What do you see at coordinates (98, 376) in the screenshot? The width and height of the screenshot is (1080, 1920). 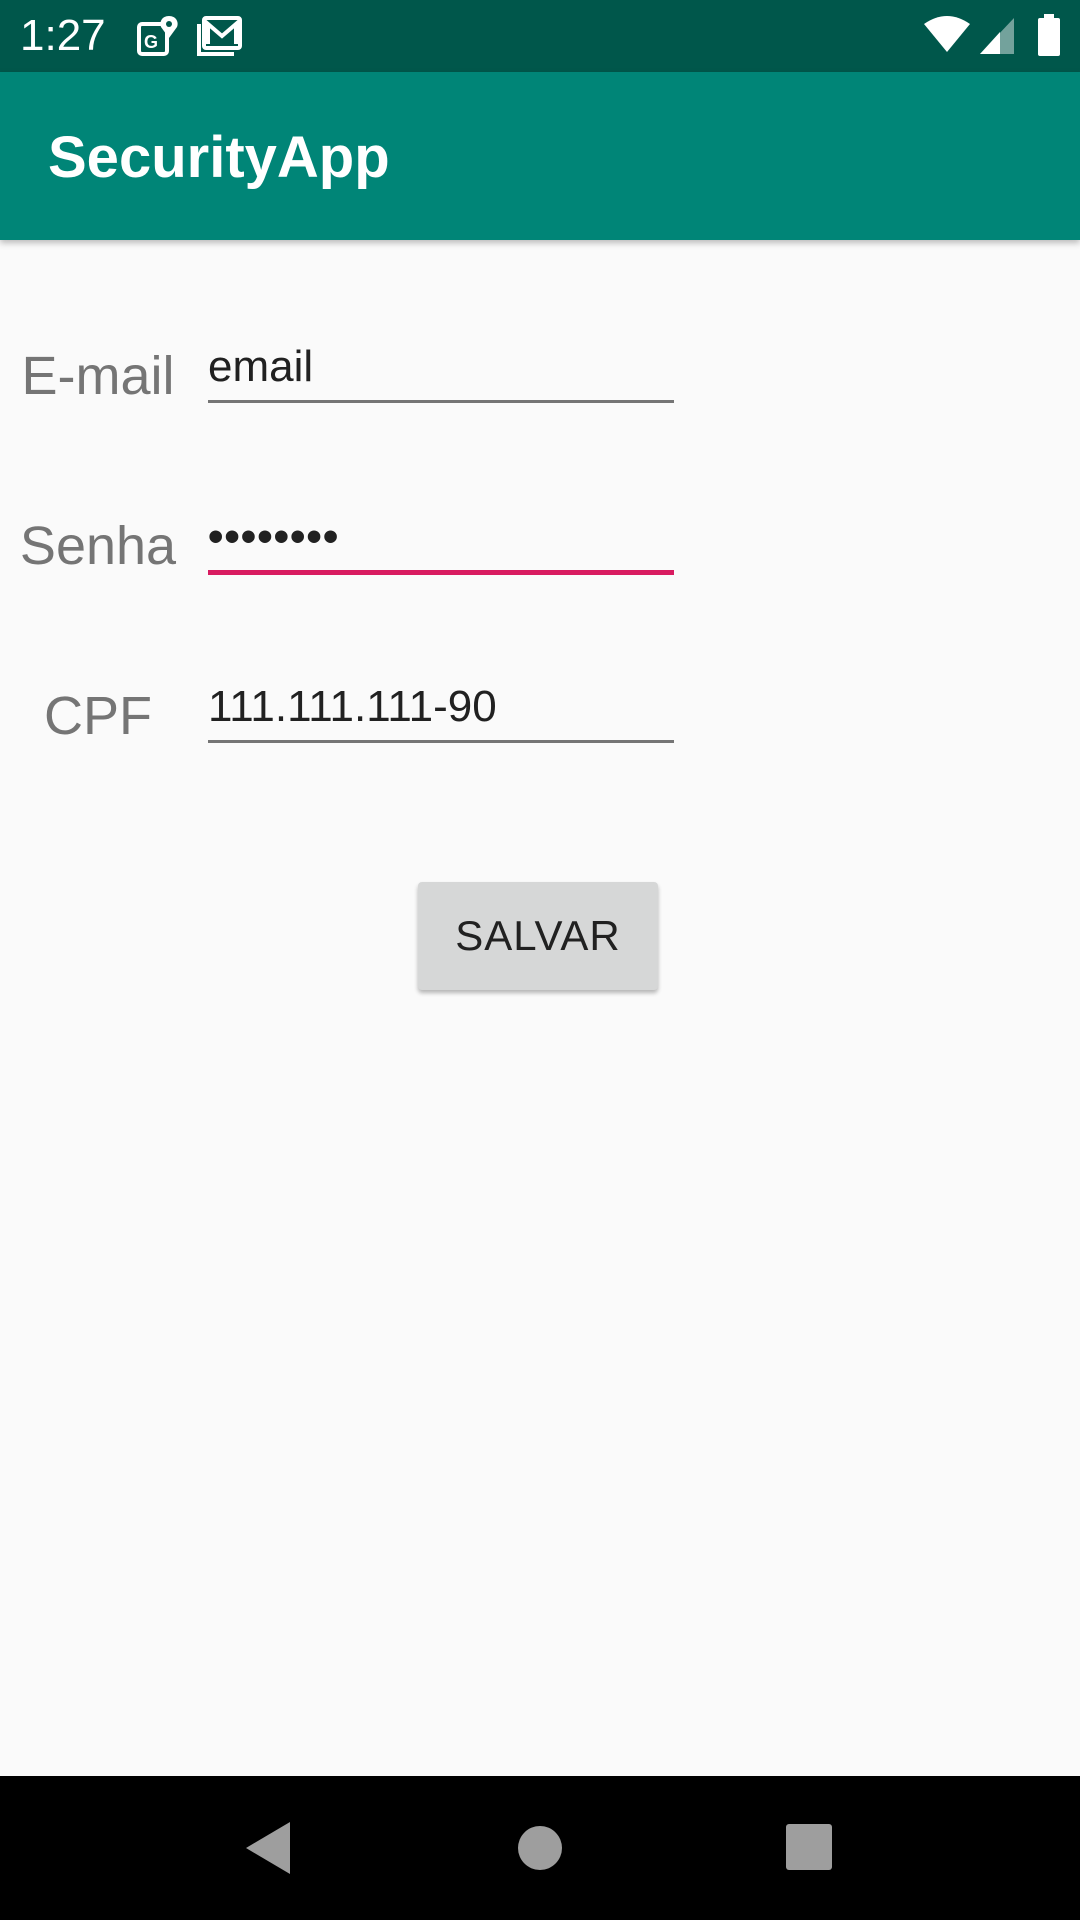 I see `email-label: E-mail` at bounding box center [98, 376].